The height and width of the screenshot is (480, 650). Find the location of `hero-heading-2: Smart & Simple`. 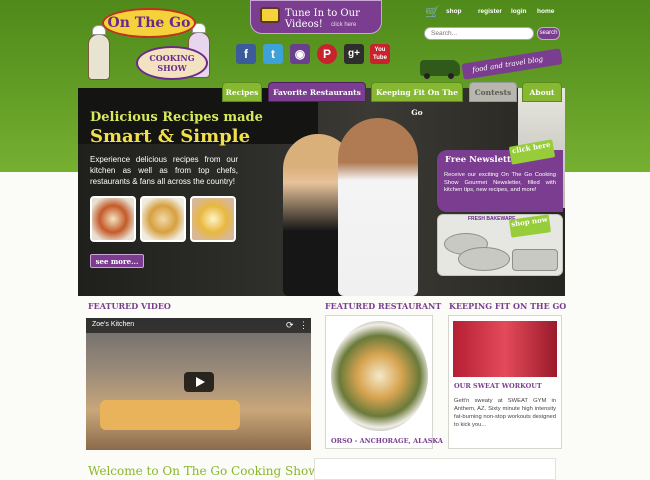

hero-heading-2: Smart & Simple is located at coordinates (170, 136).